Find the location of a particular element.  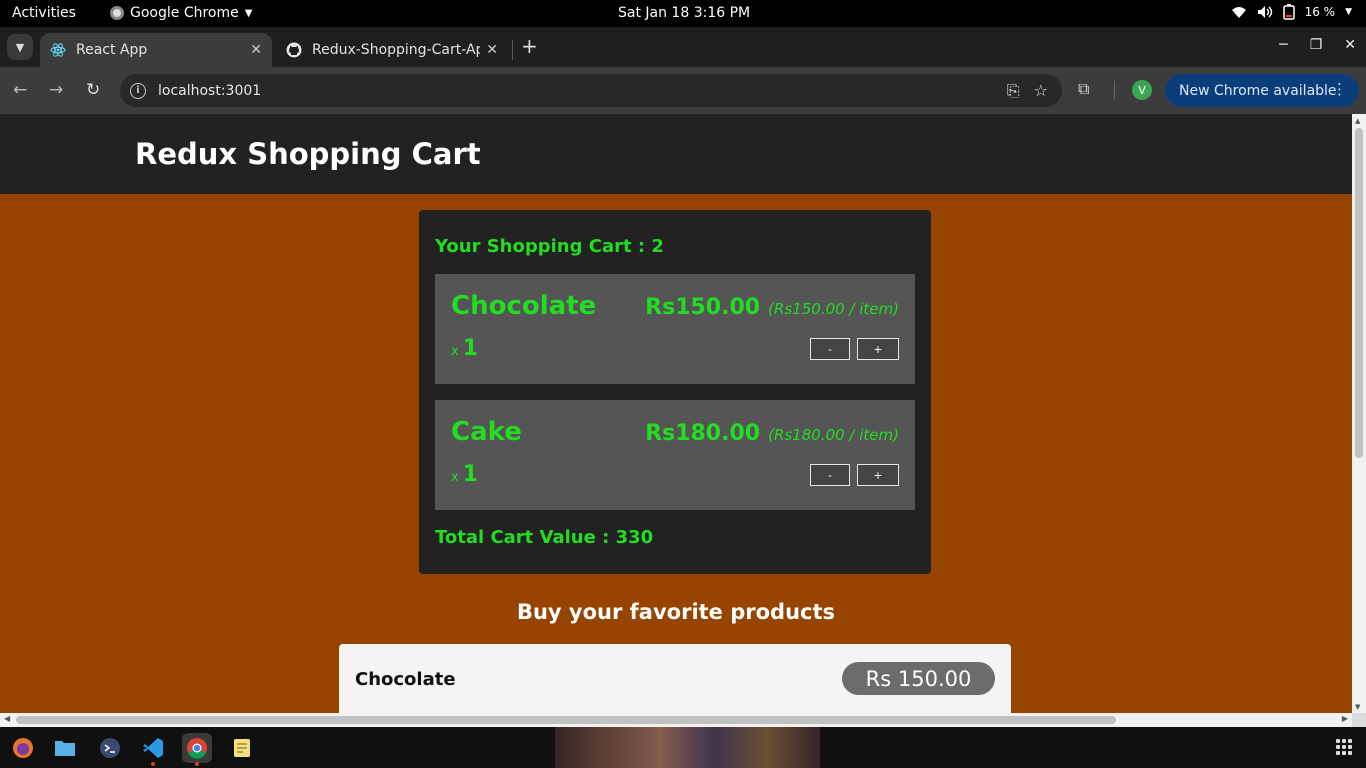

unit-price: (Rs180.00 / item) is located at coordinates (833, 435).